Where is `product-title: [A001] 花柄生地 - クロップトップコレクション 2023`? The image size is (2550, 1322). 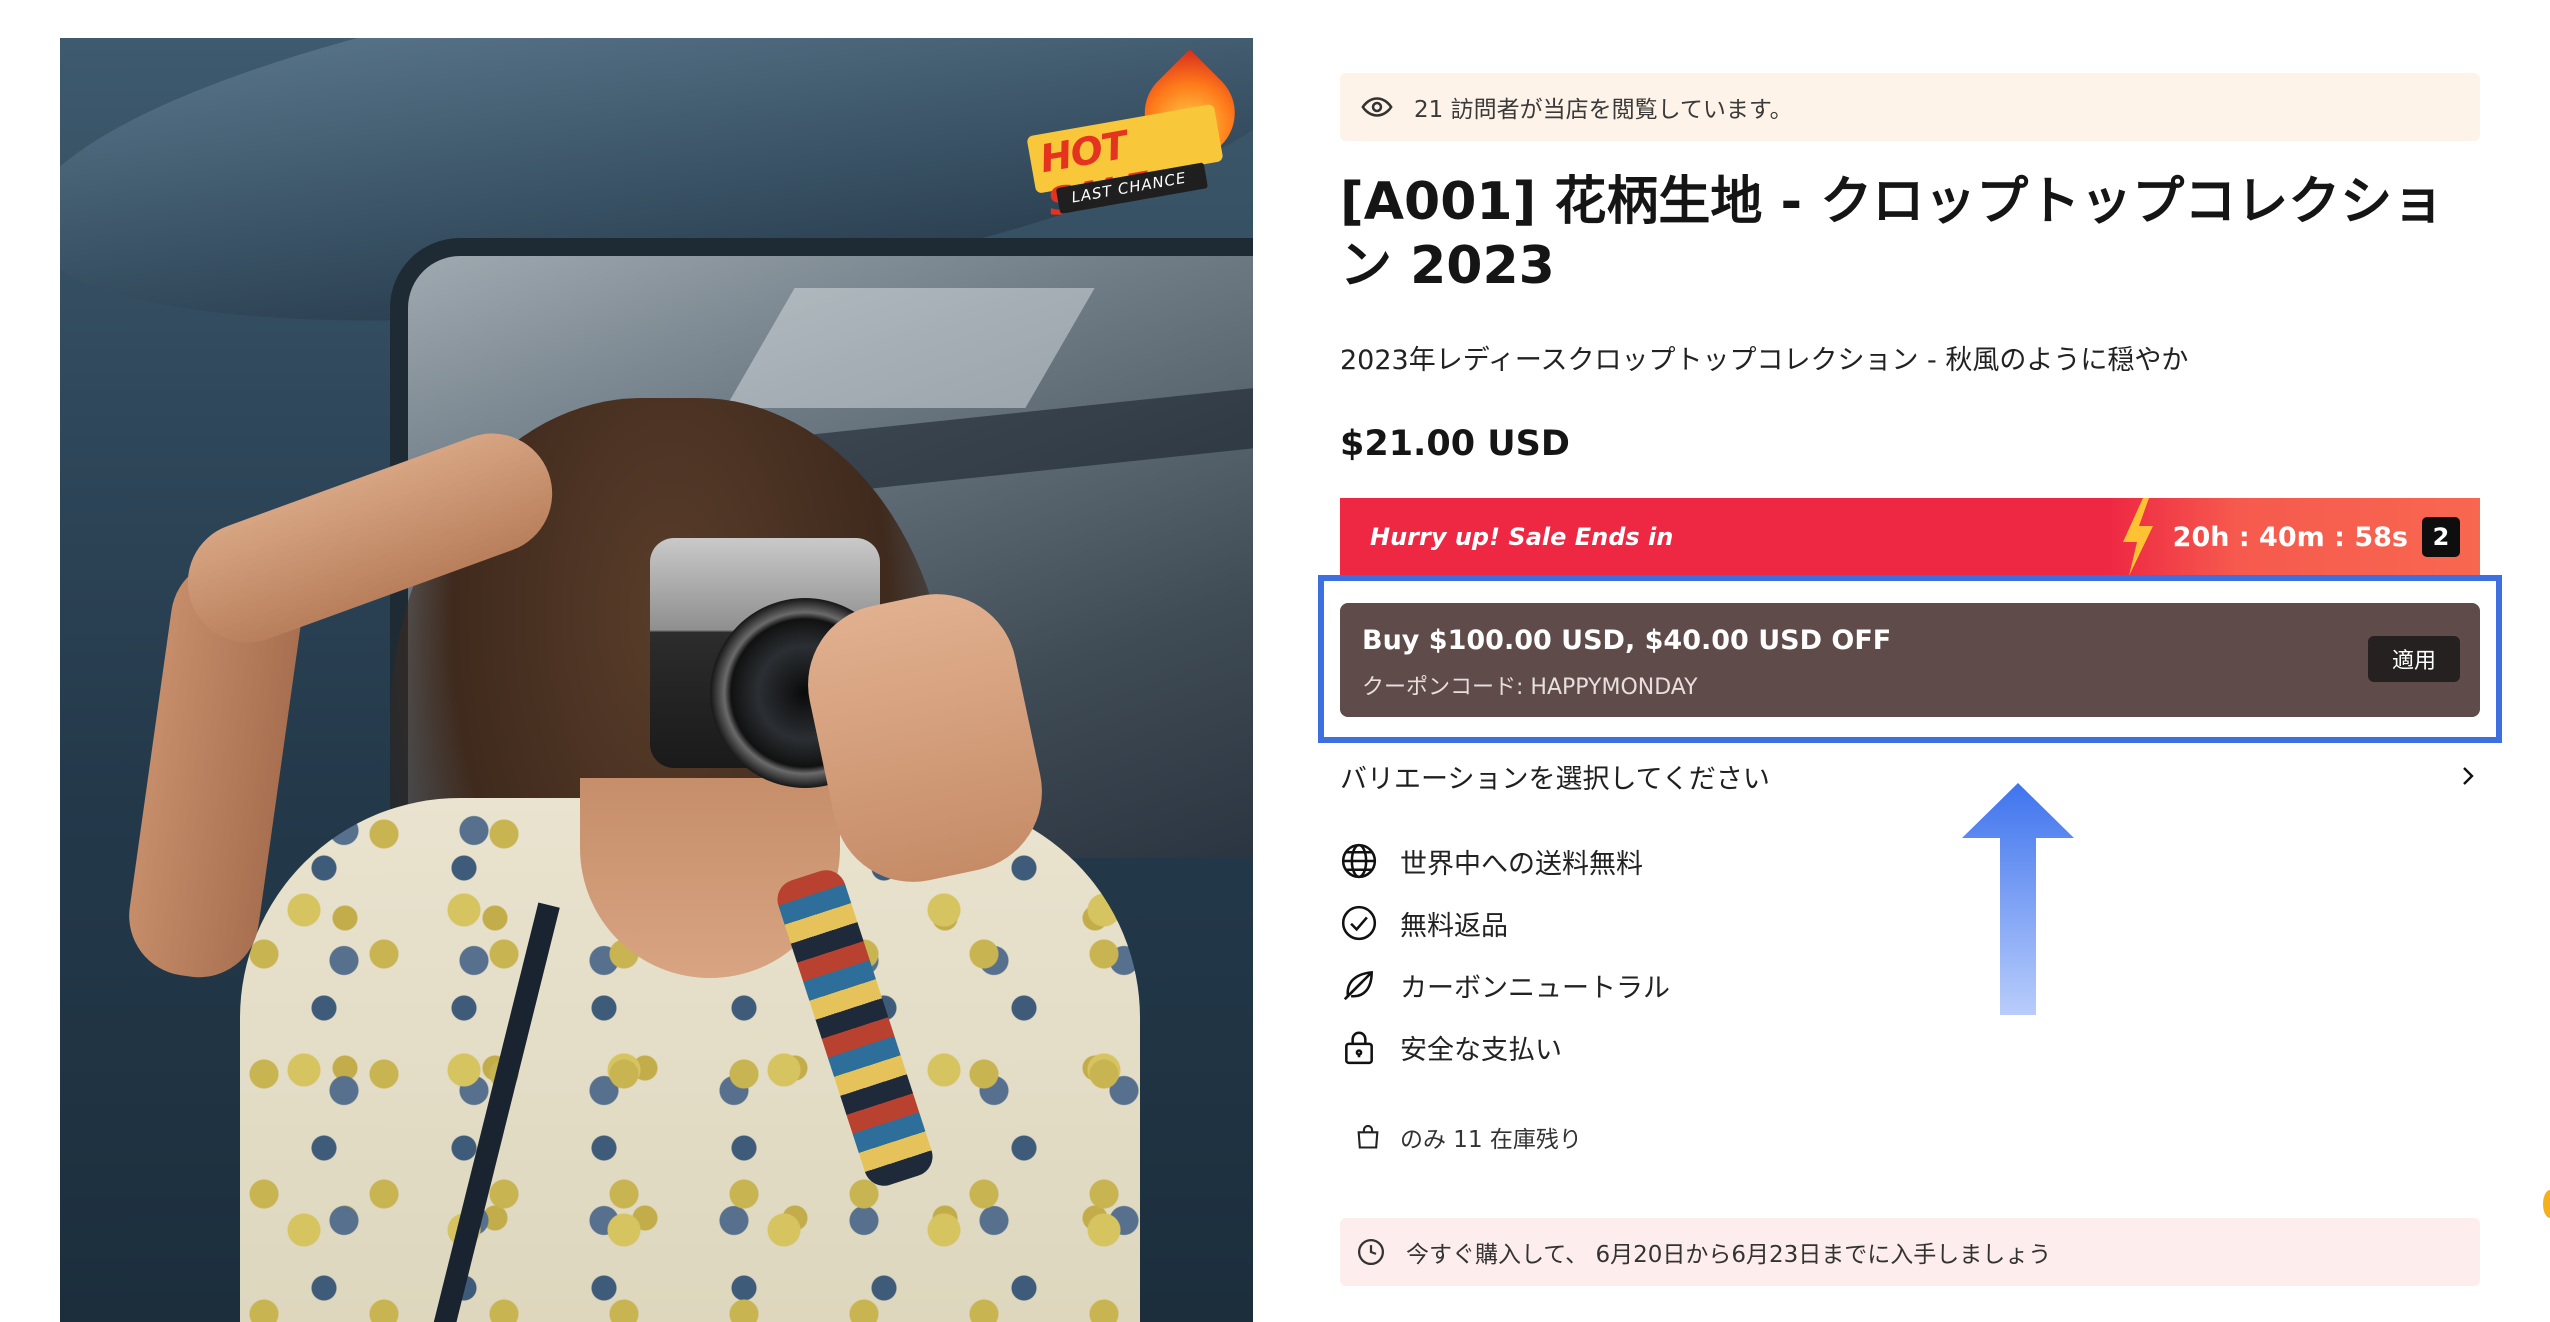
product-title: [A001] 花柄生地 - クロップトップコレクション 2023 is located at coordinates (1892, 234).